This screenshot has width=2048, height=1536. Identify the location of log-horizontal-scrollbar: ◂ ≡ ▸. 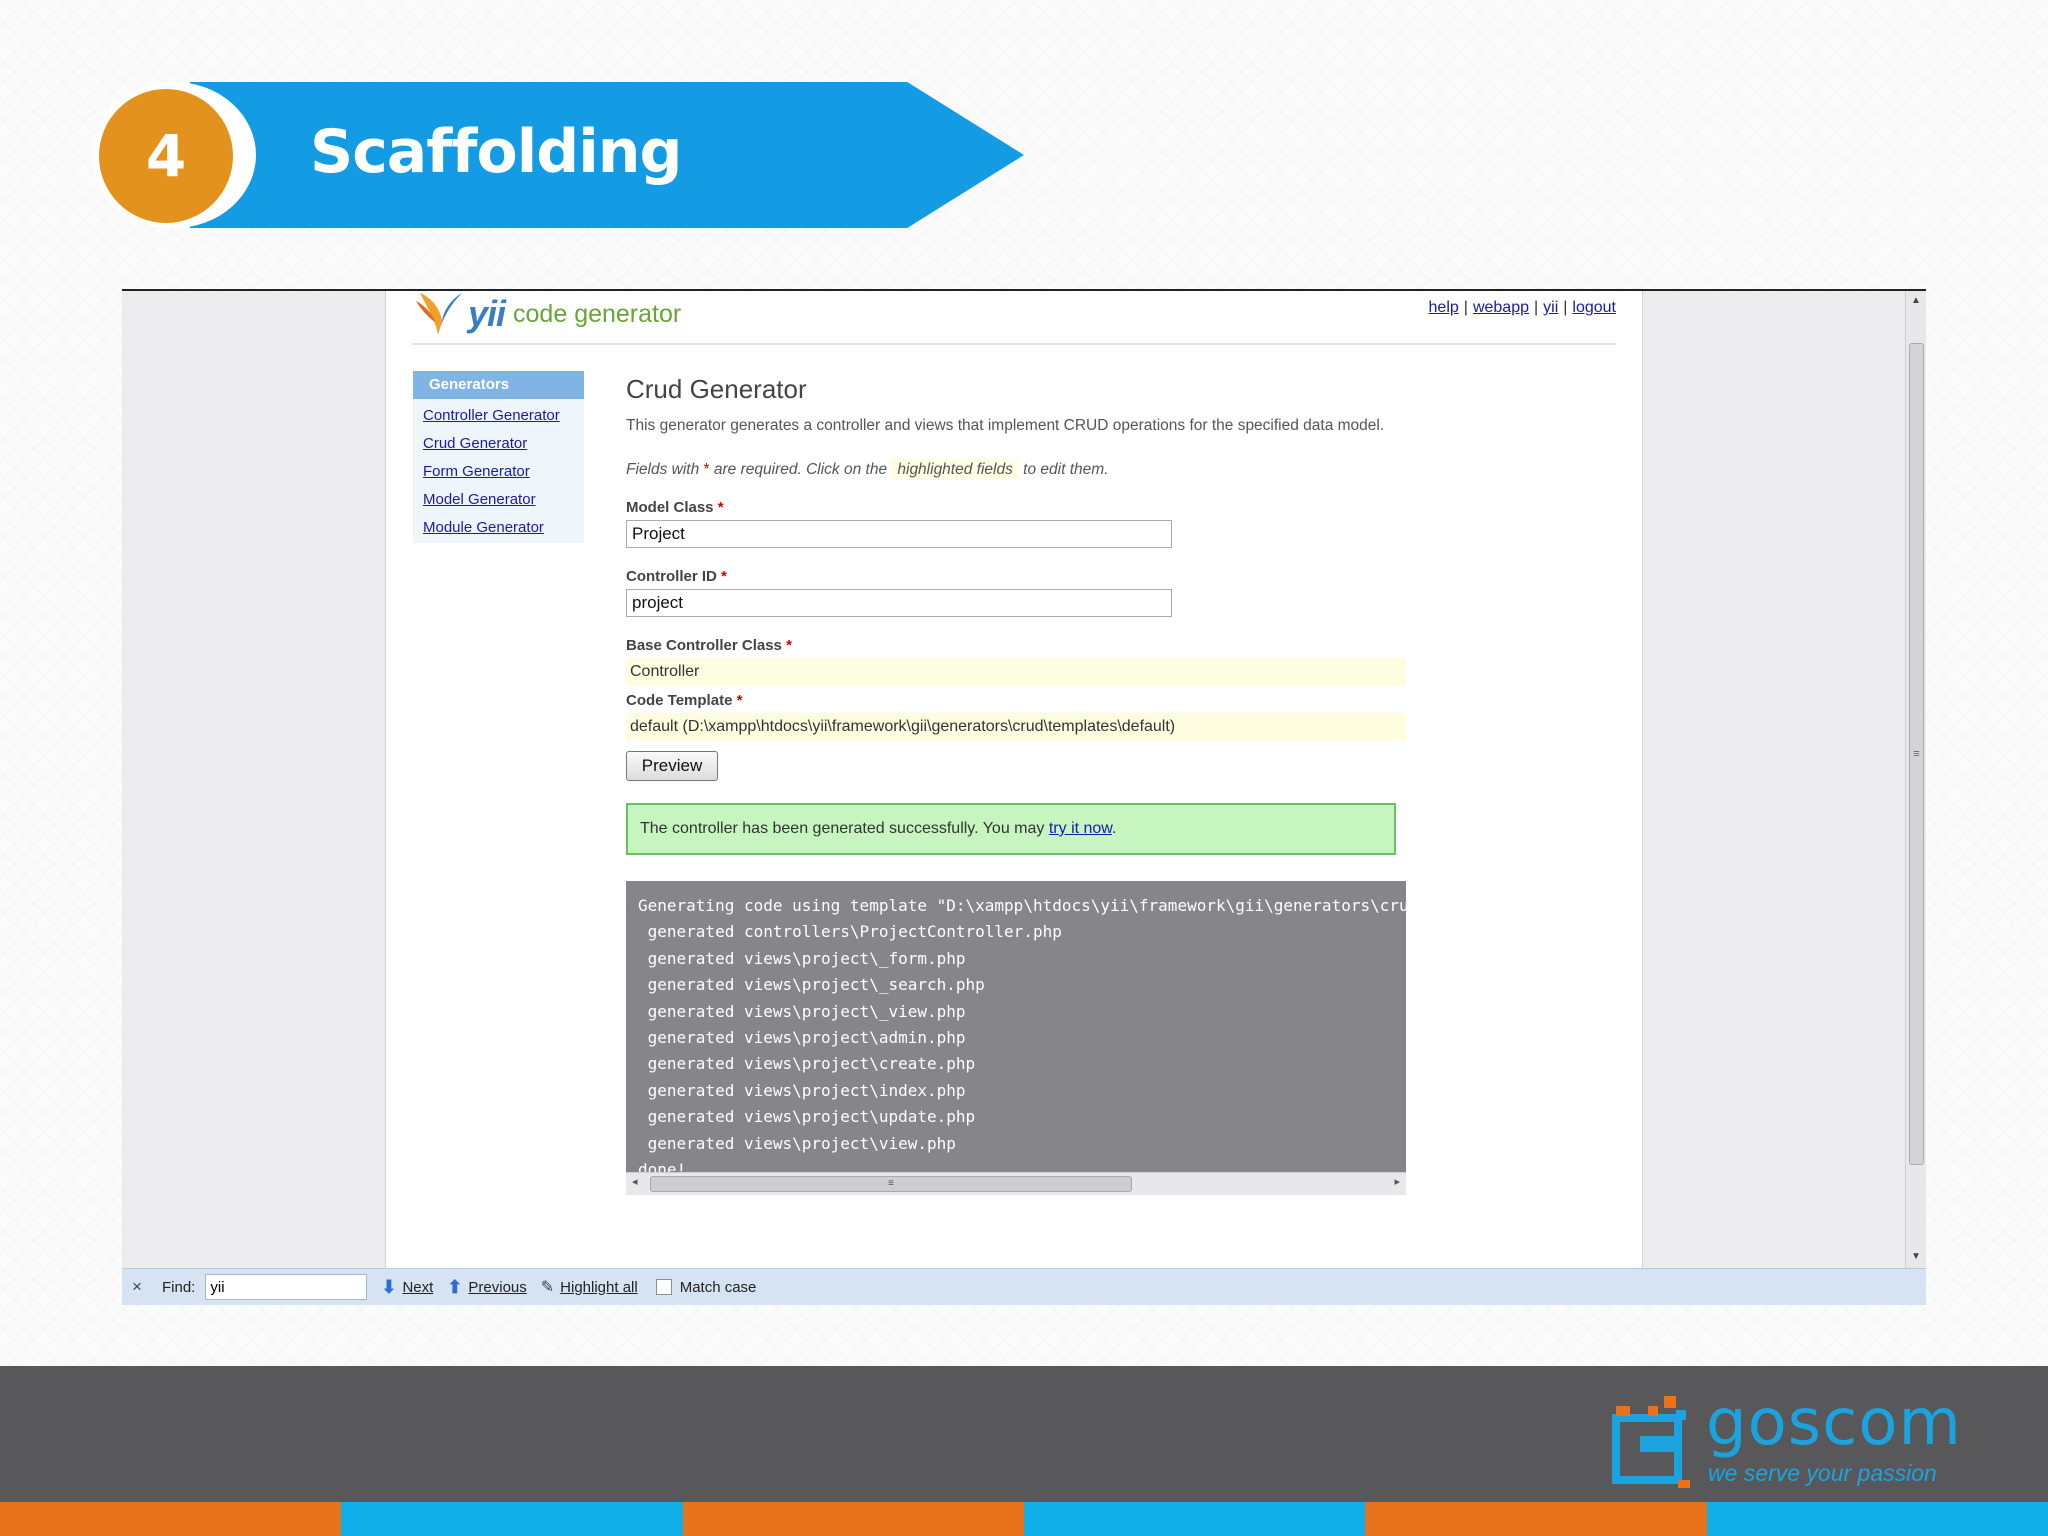
(1016, 1183).